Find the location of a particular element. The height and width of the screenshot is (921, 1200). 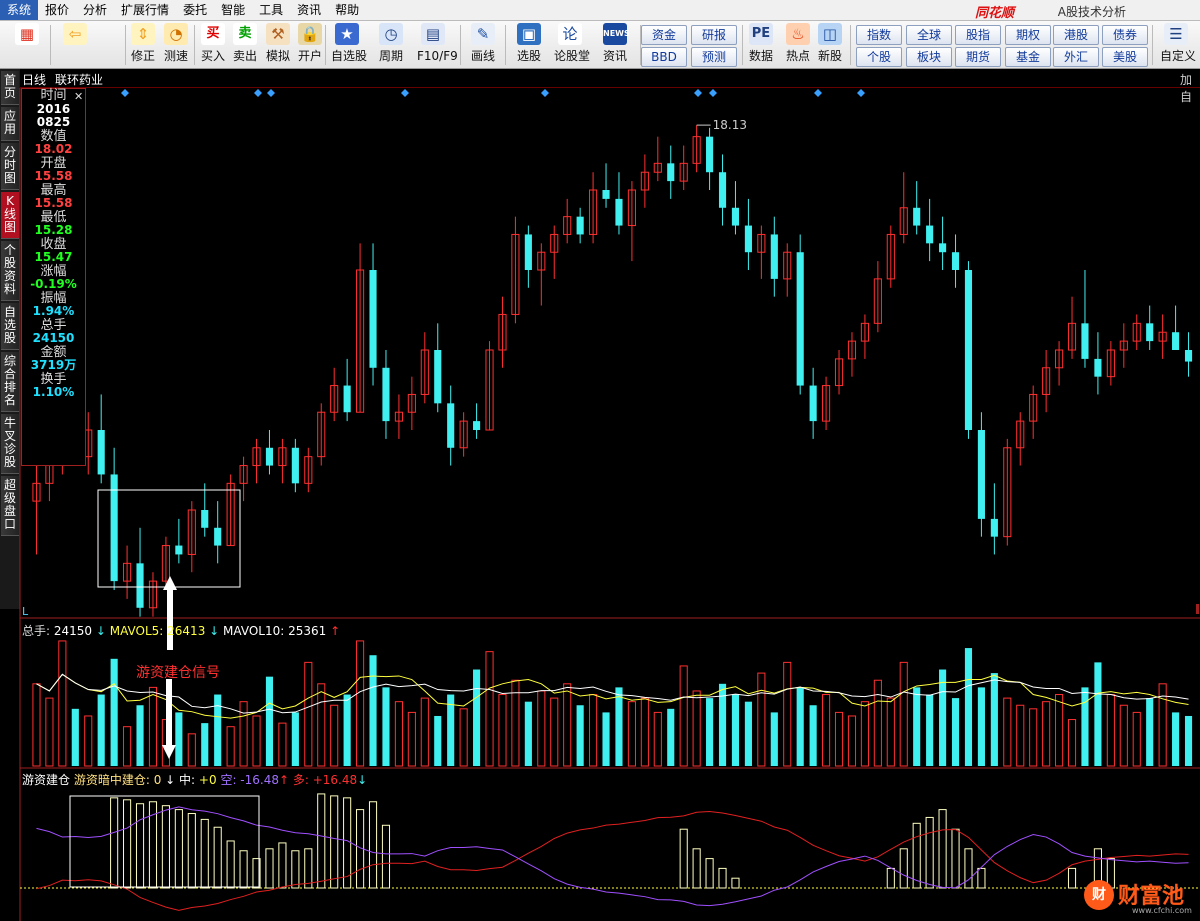

info-label: 涨幅 is located at coordinates (53, 271).